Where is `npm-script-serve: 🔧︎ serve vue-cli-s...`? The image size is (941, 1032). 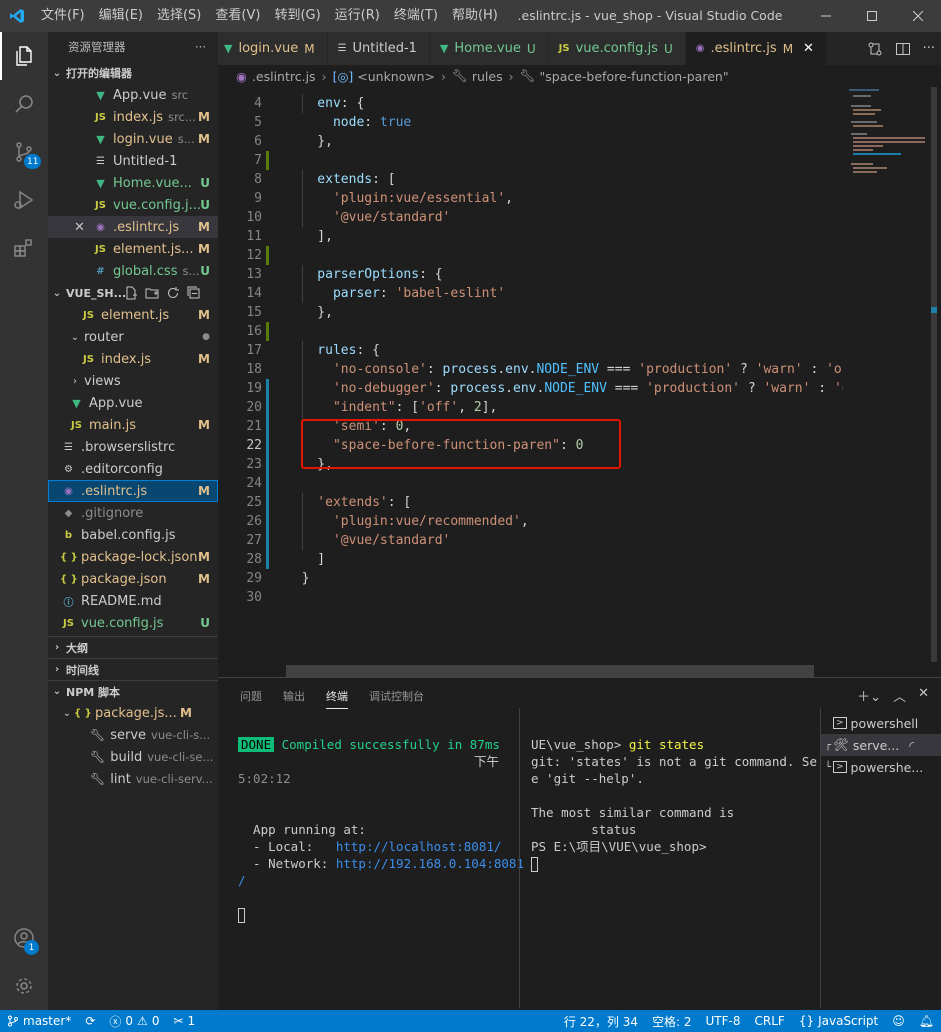 npm-script-serve: 🔧︎ serve vue-cli-s... is located at coordinates (133, 735).